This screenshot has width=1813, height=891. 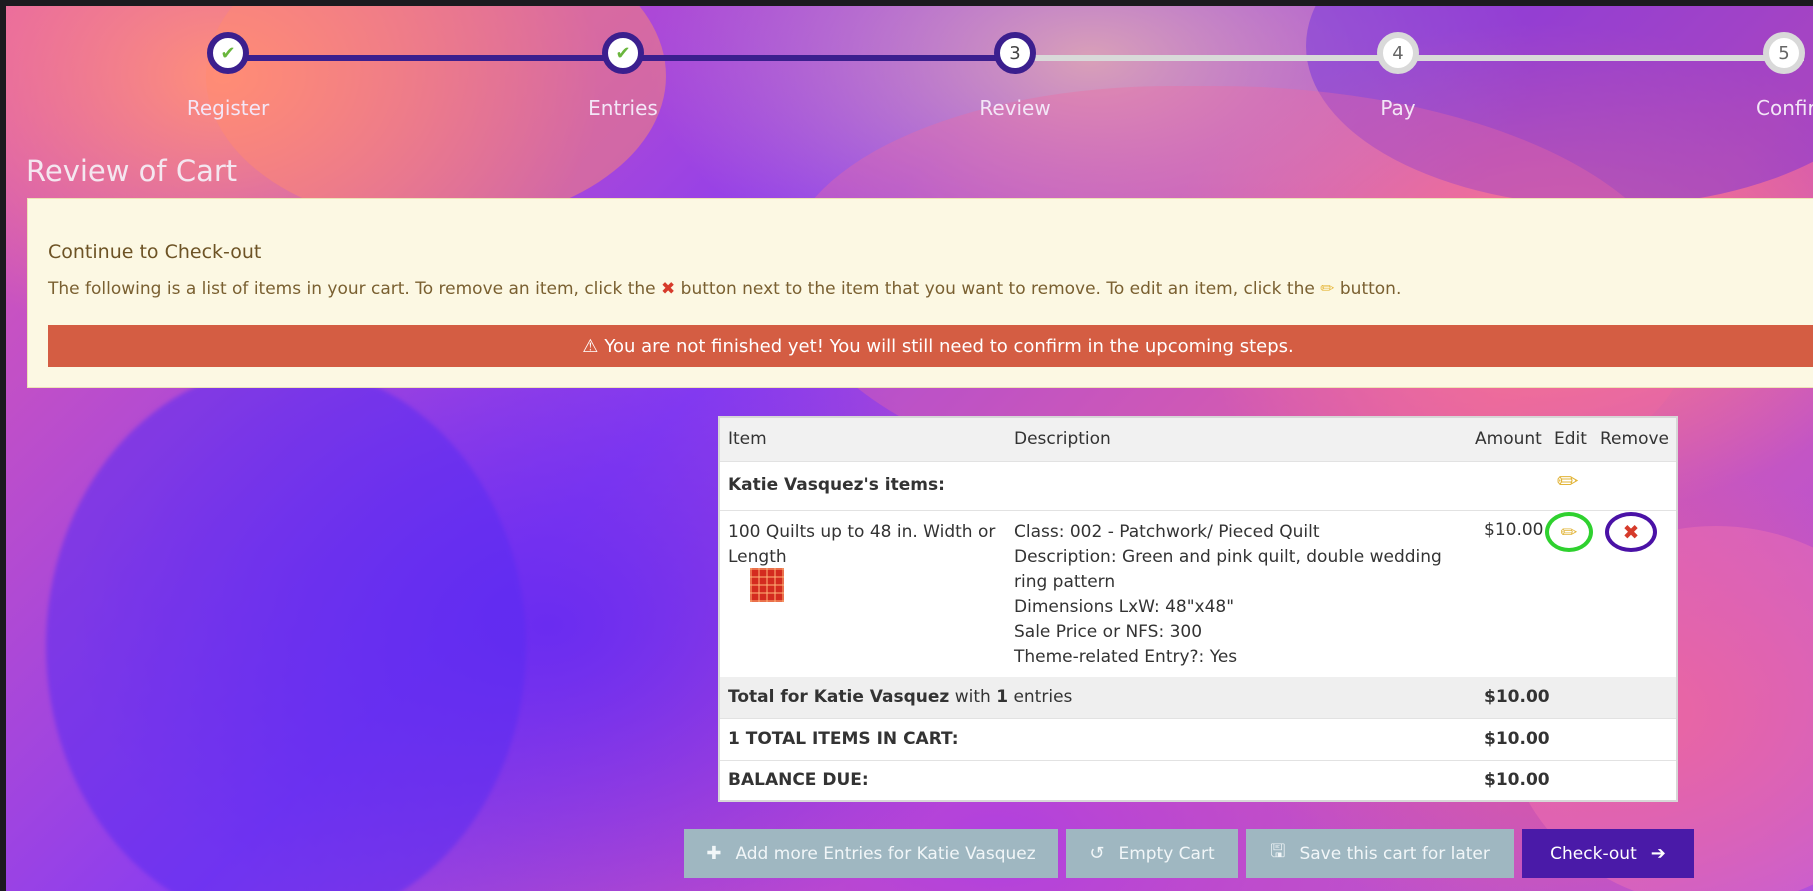 What do you see at coordinates (1514, 530) in the screenshot?
I see `item-amount: $10.00` at bounding box center [1514, 530].